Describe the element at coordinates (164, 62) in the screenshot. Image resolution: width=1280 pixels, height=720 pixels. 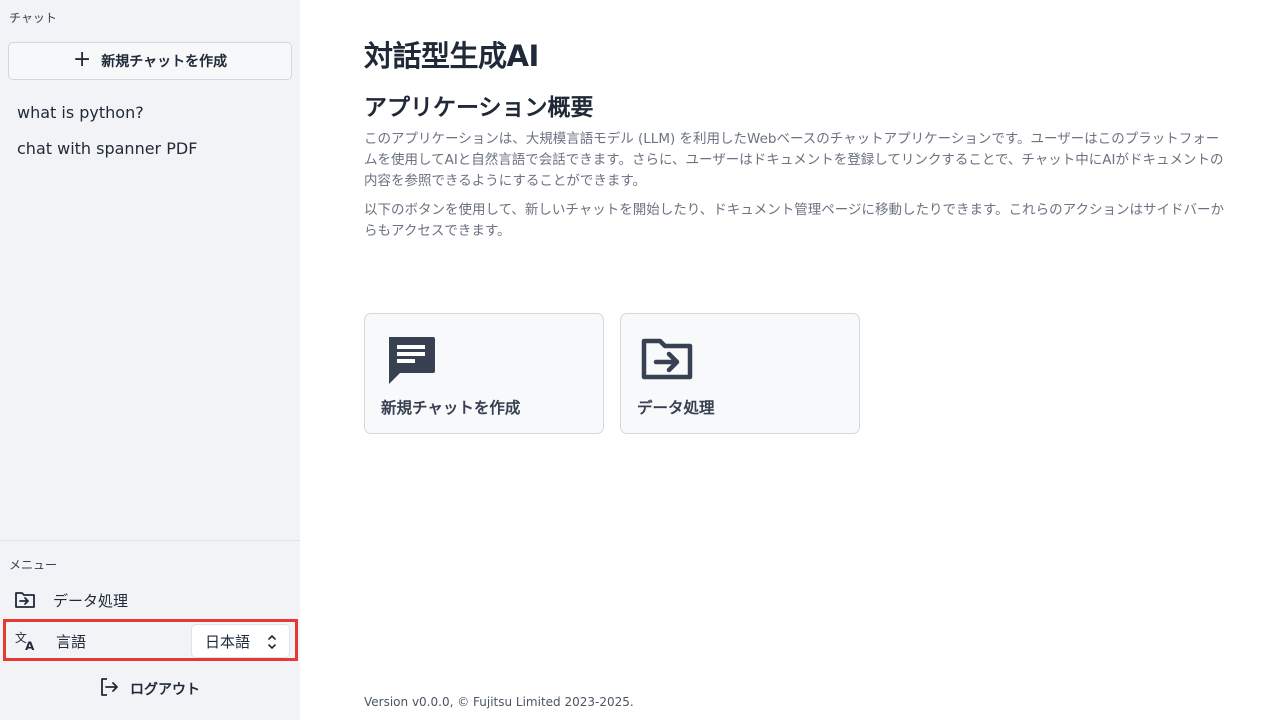
I see `new-chat-label: 新規チャットを作成` at that location.